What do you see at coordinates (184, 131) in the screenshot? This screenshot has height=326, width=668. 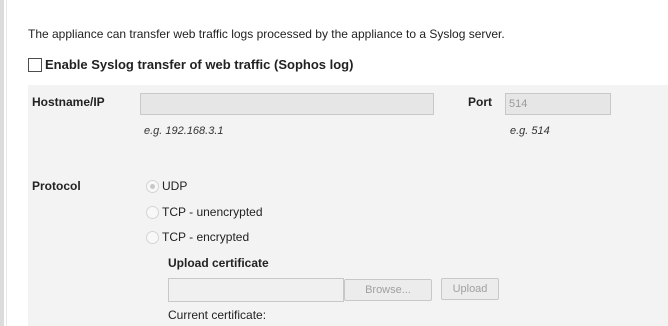 I see `hostname-hint: e.g. 192.168.3.1` at bounding box center [184, 131].